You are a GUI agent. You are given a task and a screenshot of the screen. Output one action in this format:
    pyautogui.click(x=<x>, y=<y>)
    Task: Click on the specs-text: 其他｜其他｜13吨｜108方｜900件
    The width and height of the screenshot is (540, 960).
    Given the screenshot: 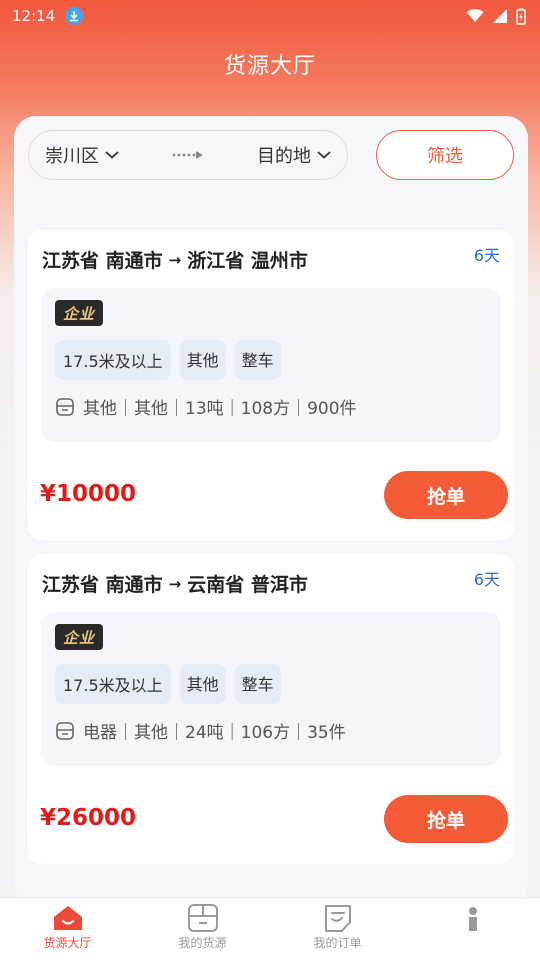 What is the action you would take?
    pyautogui.click(x=220, y=409)
    